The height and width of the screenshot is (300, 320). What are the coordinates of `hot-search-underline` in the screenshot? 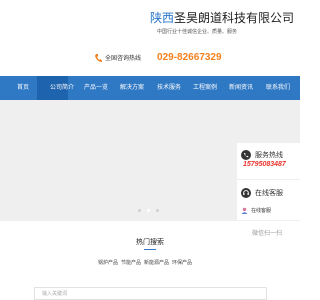 It's located at (150, 249).